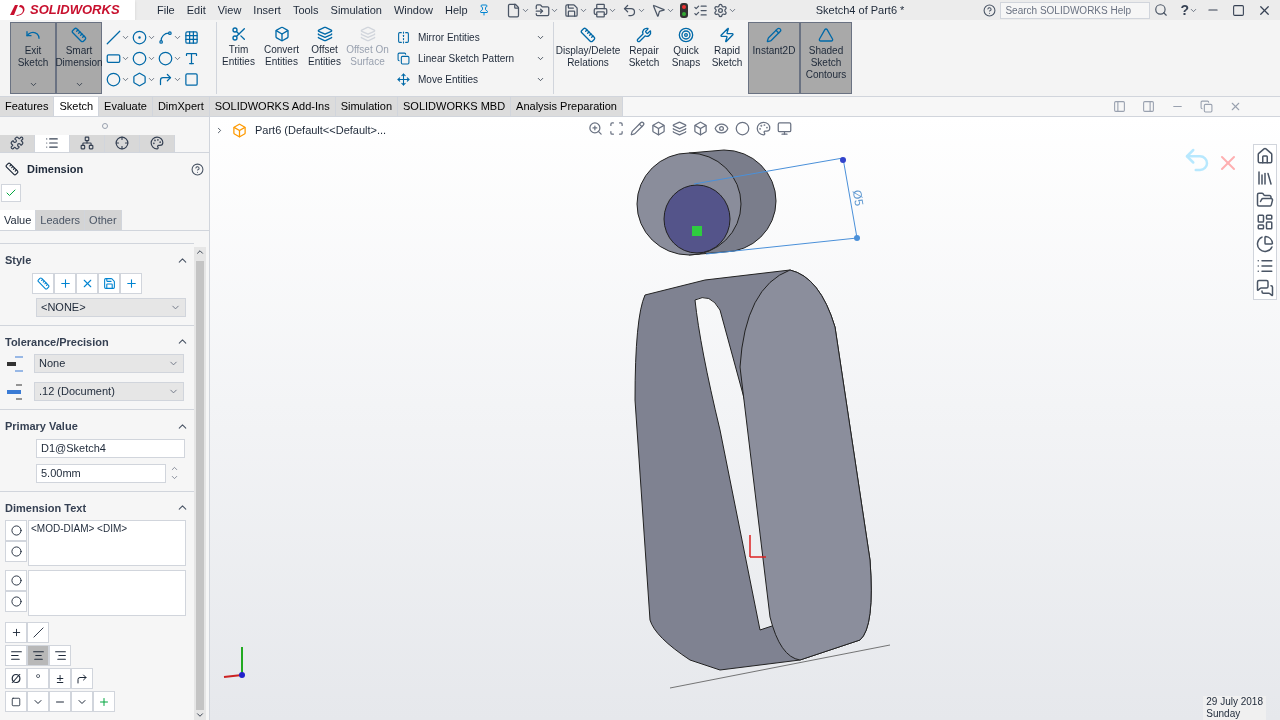  What do you see at coordinates (456, 10) in the screenshot?
I see `menu-item: Help` at bounding box center [456, 10].